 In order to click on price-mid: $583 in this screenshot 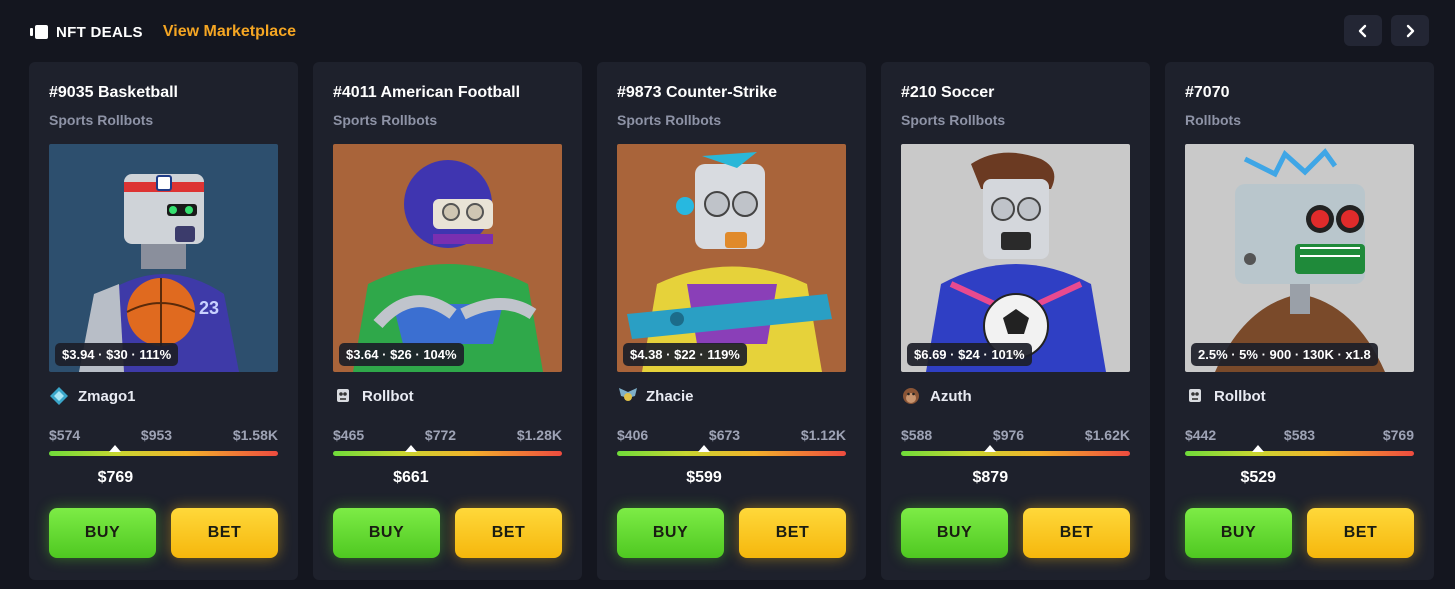, I will do `click(1299, 435)`.